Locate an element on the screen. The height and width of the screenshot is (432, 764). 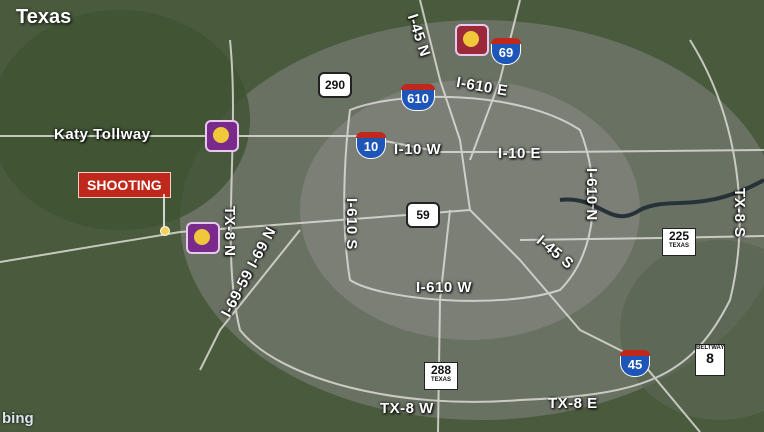
interstate-69-shield: 69 is located at coordinates (506, 51).